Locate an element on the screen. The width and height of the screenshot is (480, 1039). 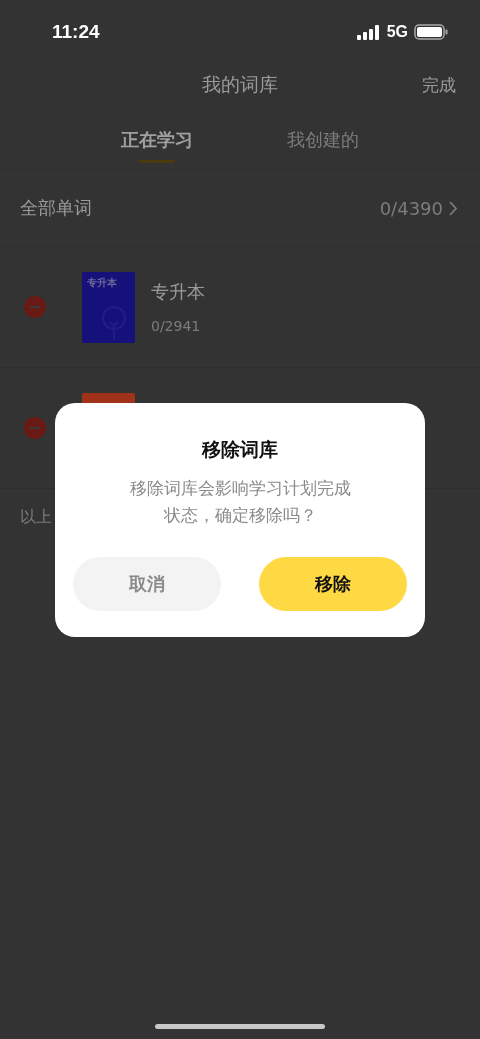
status-time: 11:24 is located at coordinates (76, 32).